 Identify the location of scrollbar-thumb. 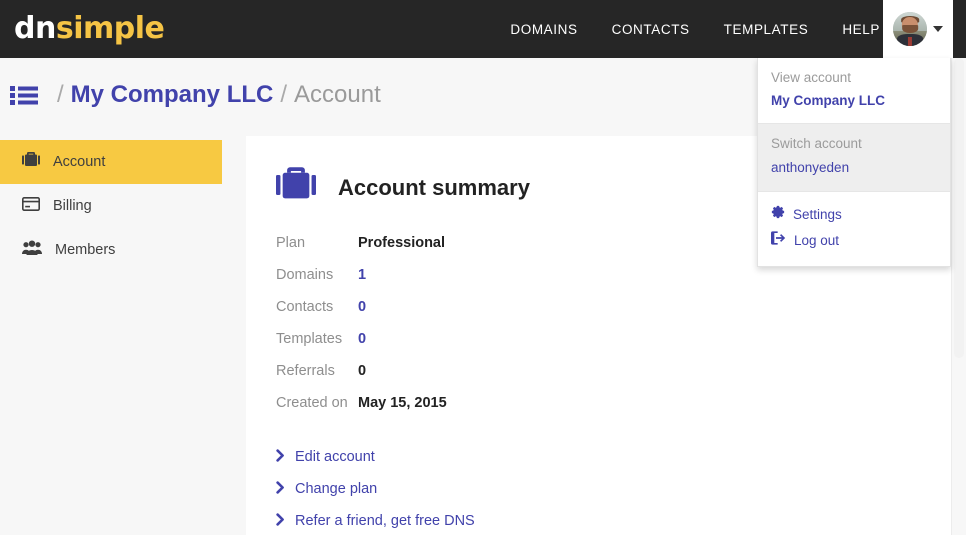
(959, 208).